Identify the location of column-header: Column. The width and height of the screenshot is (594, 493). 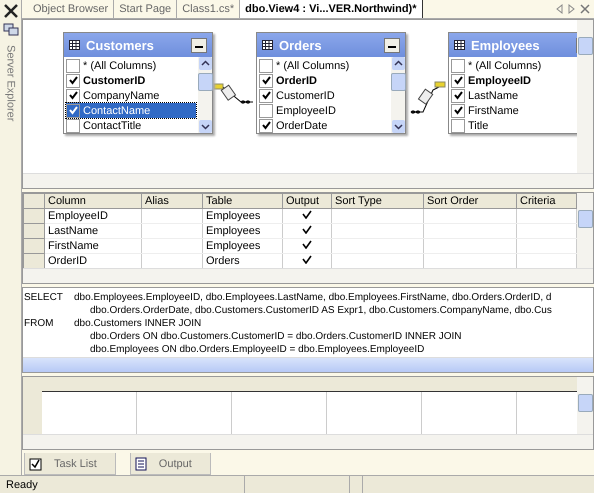
(93, 201).